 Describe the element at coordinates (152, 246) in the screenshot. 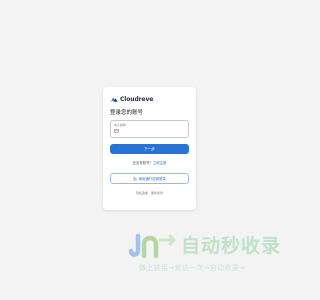

I see `watermark-logo-icon` at that location.